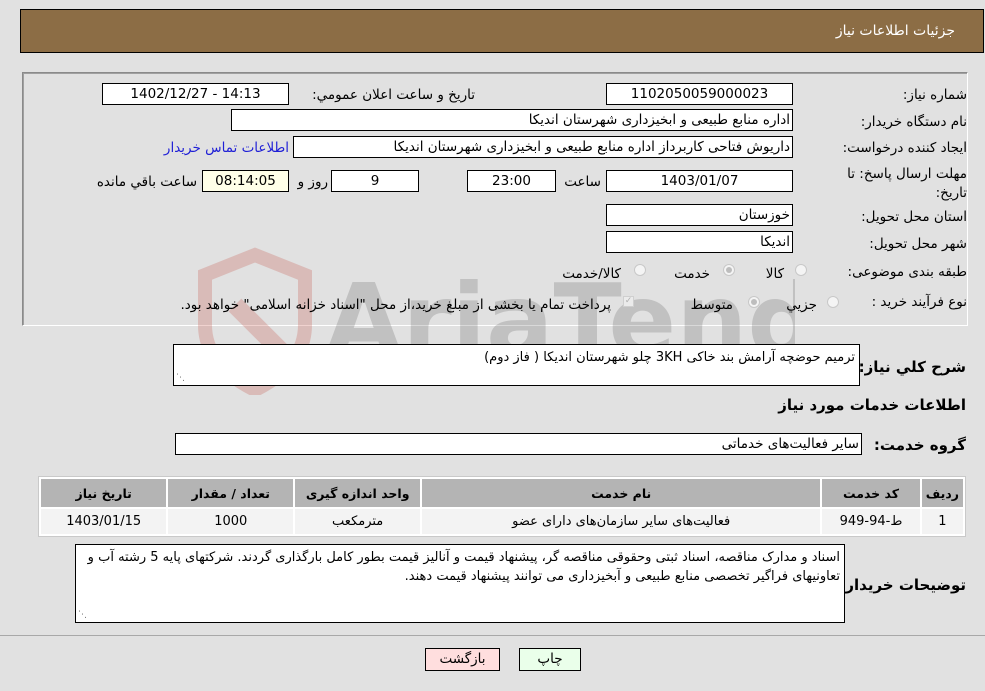 Image resolution: width=985 pixels, height=691 pixels. Describe the element at coordinates (692, 274) in the screenshot. I see `category-option-service: خدمت` at that location.